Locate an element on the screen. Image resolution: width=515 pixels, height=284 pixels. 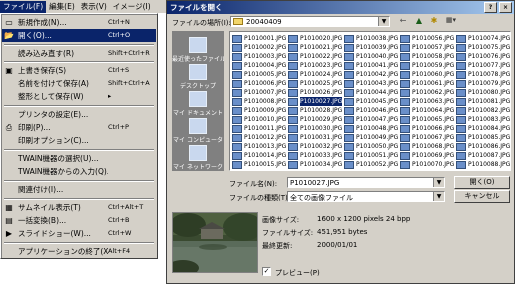
view-menu-icon: ▦▾ is located at coordinates (451, 21).